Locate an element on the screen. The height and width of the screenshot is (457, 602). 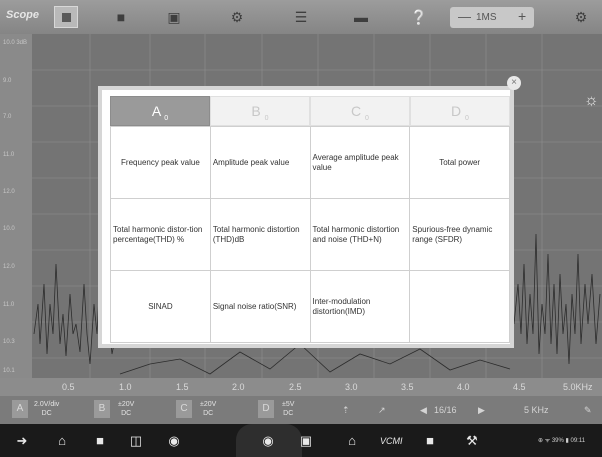
channel-scale: 2.0V/div is located at coordinates (47, 404).